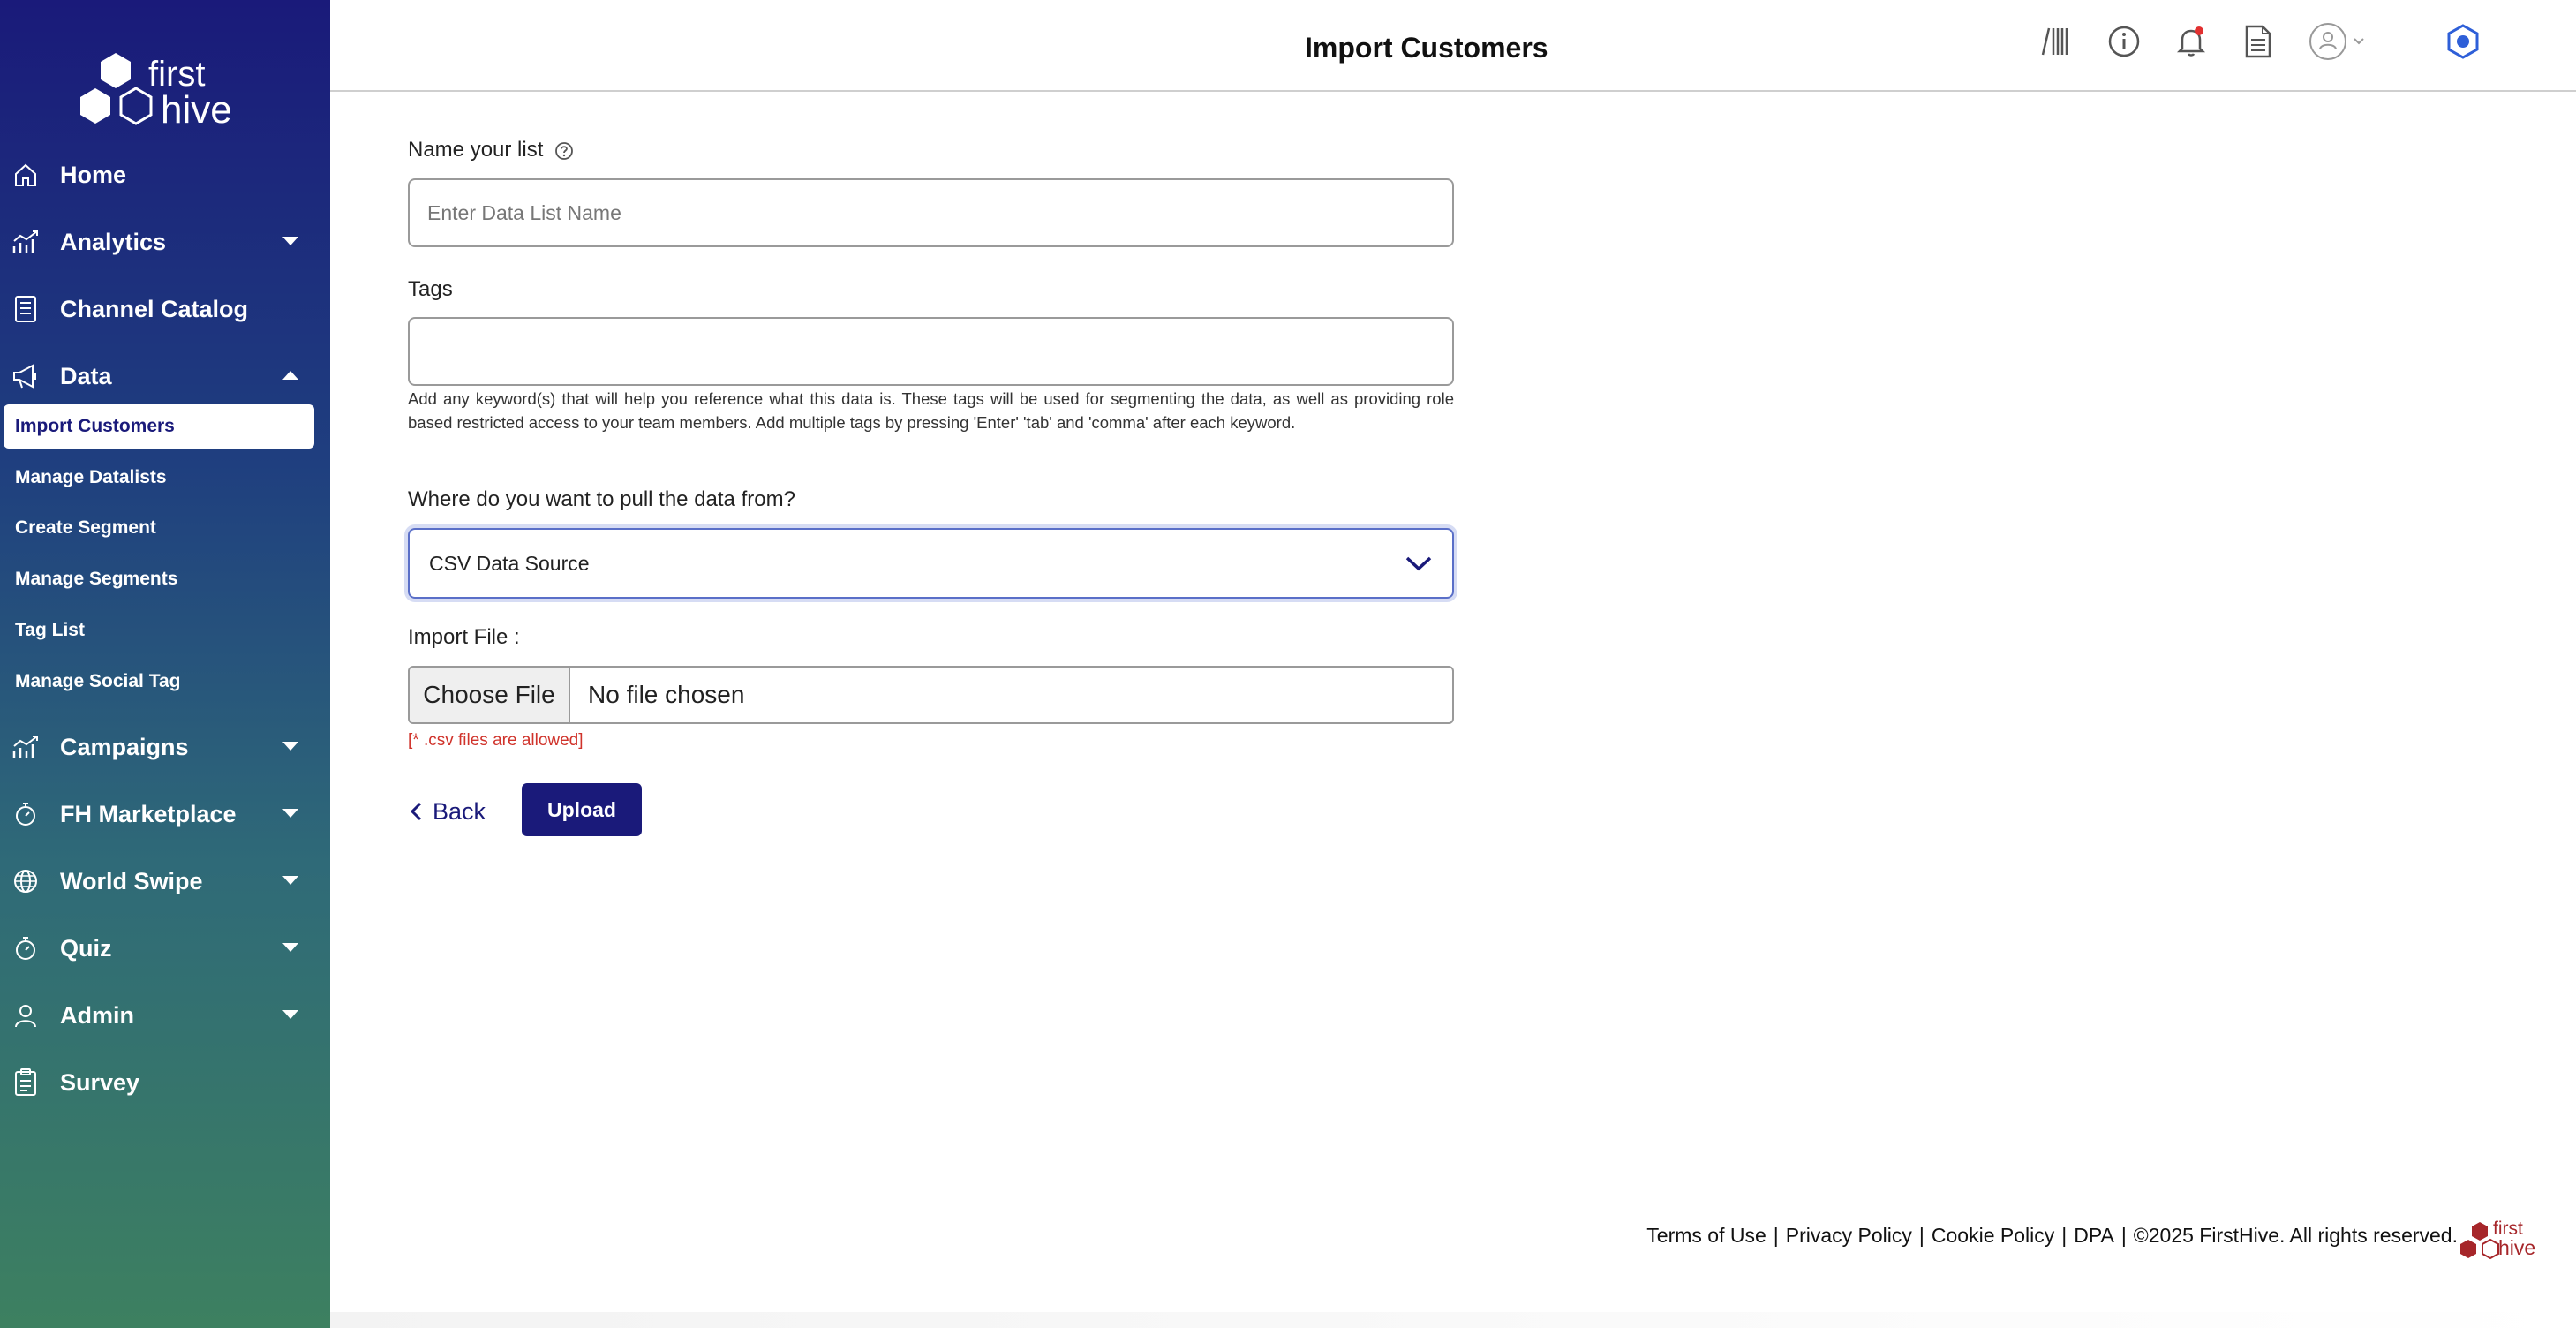 Image resolution: width=2576 pixels, height=1328 pixels. I want to click on back-button: Back, so click(447, 811).